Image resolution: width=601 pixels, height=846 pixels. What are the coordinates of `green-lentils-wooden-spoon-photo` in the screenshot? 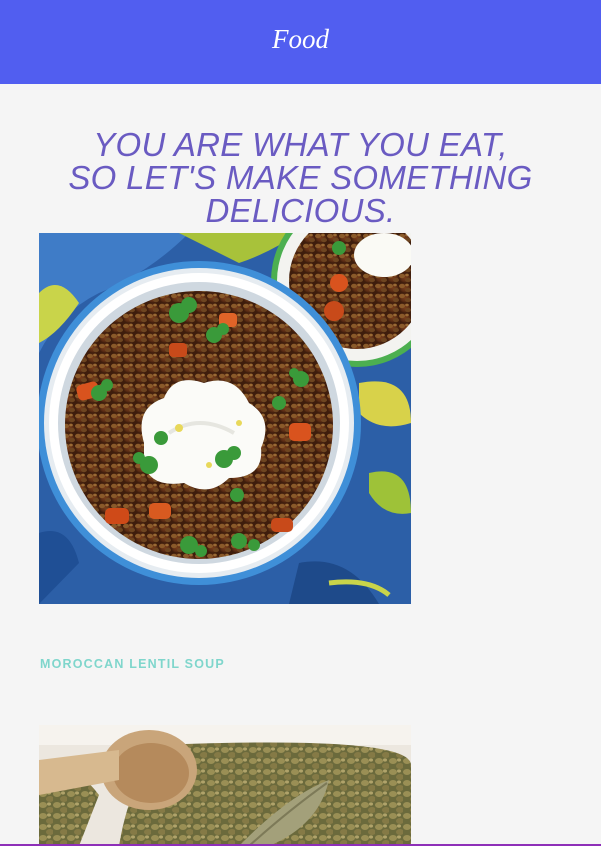 It's located at (225, 785).